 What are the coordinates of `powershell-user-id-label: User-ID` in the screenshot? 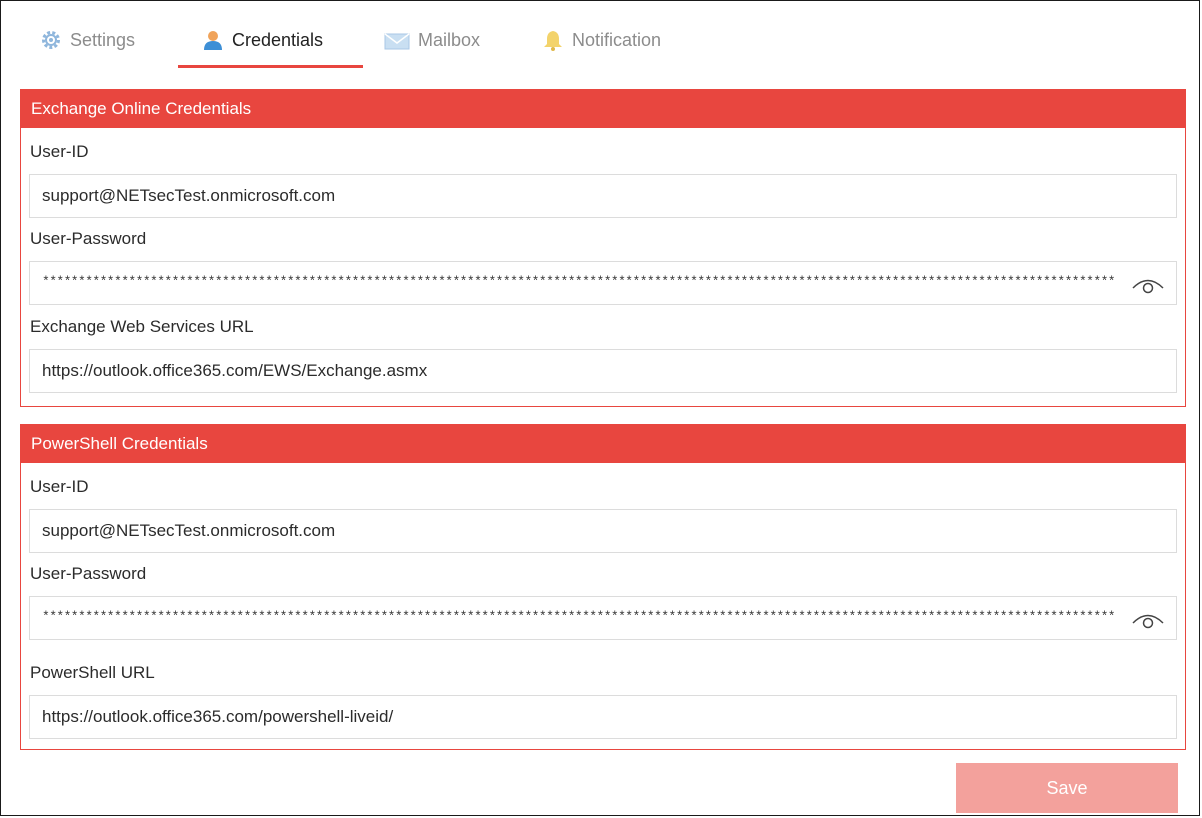 It's located at (59, 486).